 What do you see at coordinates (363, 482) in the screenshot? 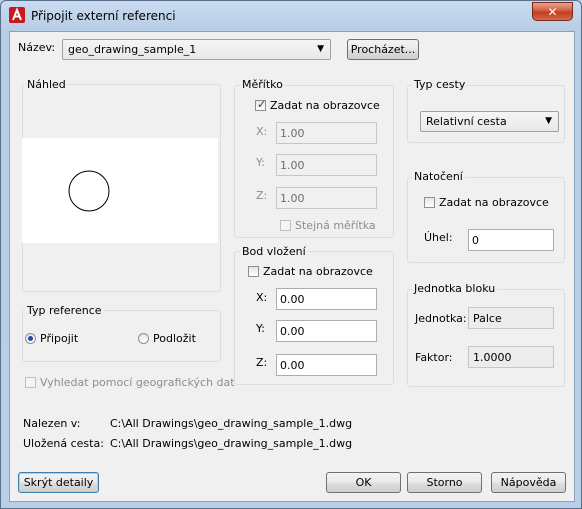
I see `ok-button: OK` at bounding box center [363, 482].